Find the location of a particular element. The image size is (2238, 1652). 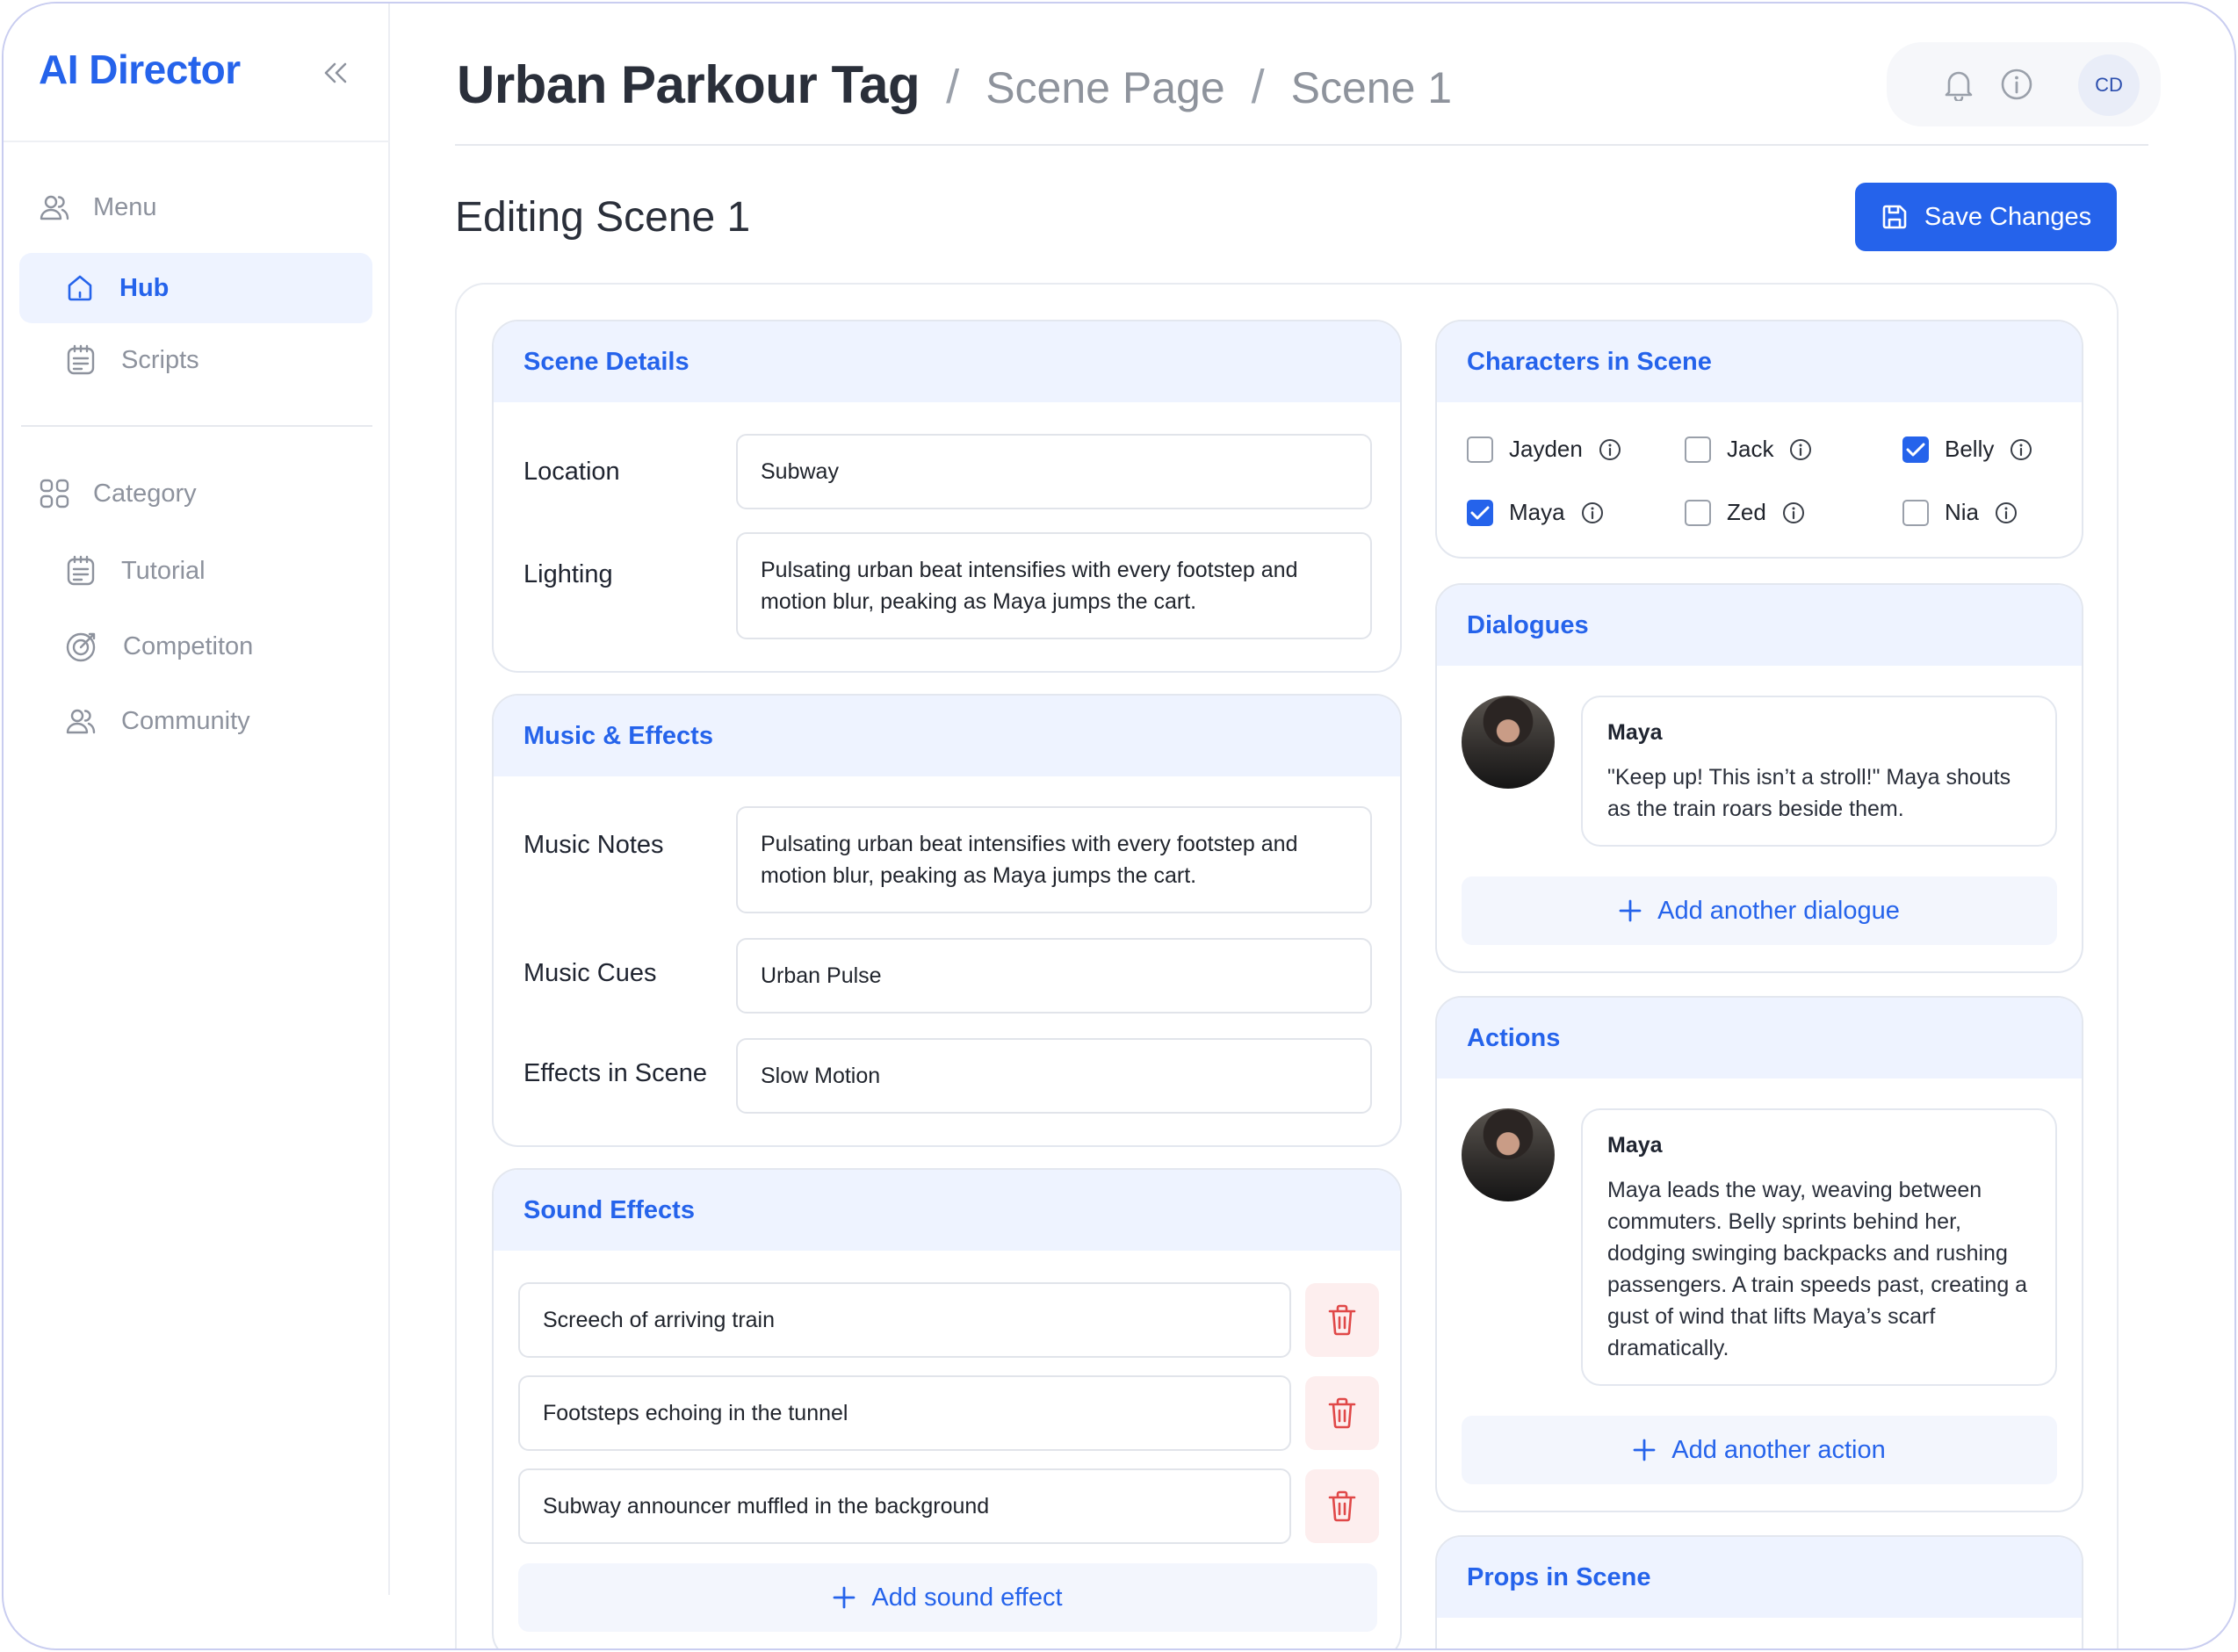

trash-icon is located at coordinates (1342, 1506).